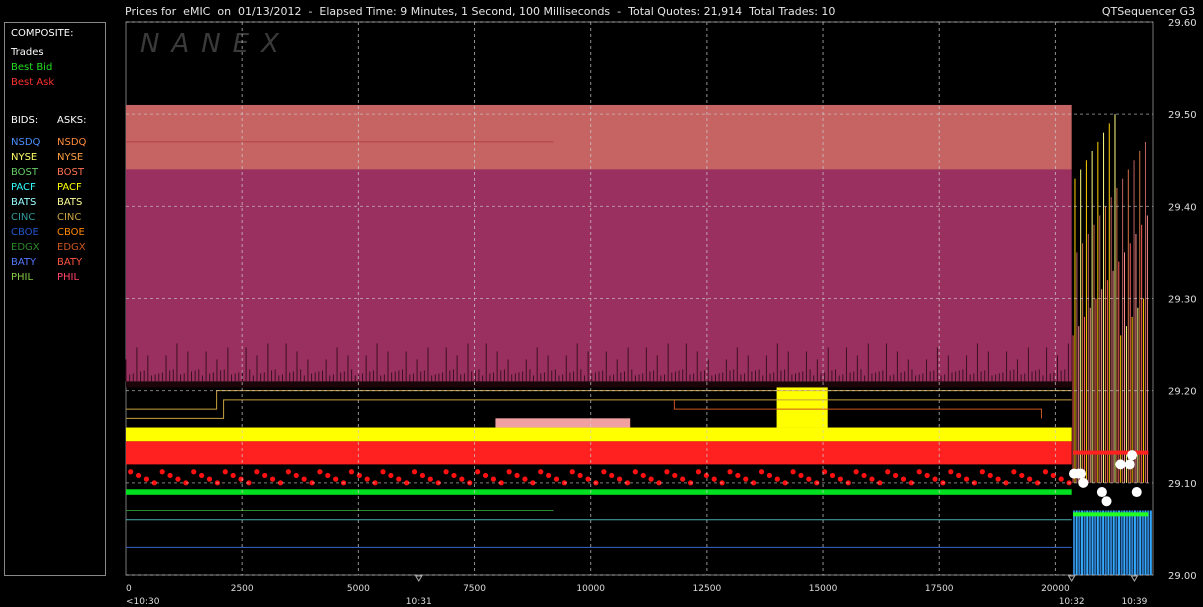  What do you see at coordinates (823, 589) in the screenshot?
I see `x-tick-label: 15000` at bounding box center [823, 589].